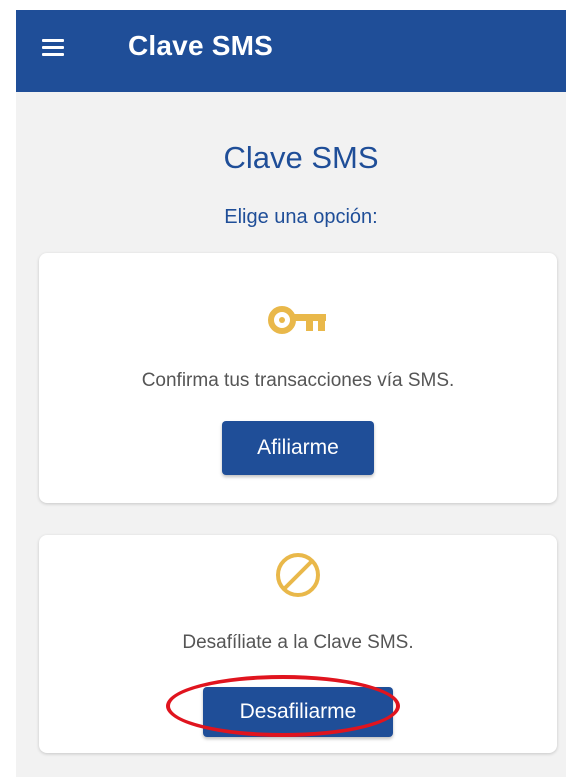  What do you see at coordinates (200, 45) in the screenshot?
I see `app-bar-title: Clave SMS` at bounding box center [200, 45].